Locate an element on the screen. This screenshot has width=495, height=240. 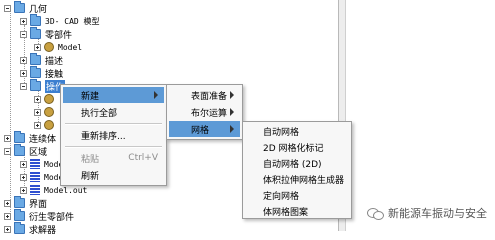
submenu-new: 表面准备 布尔运算 网格 is located at coordinates (204, 112).